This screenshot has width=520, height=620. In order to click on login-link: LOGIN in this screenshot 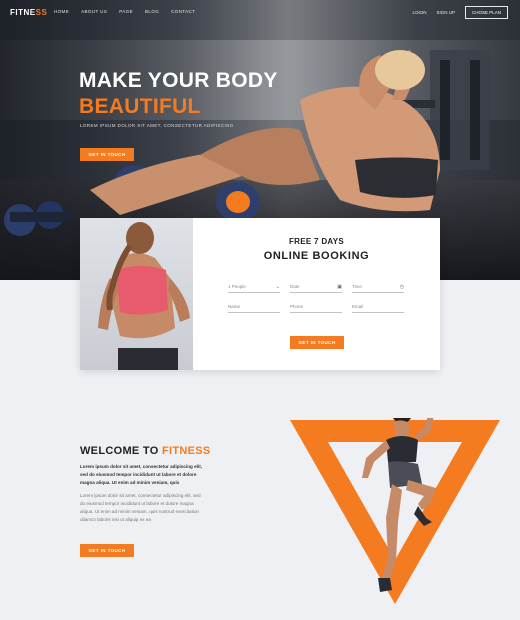, I will do `click(419, 12)`.